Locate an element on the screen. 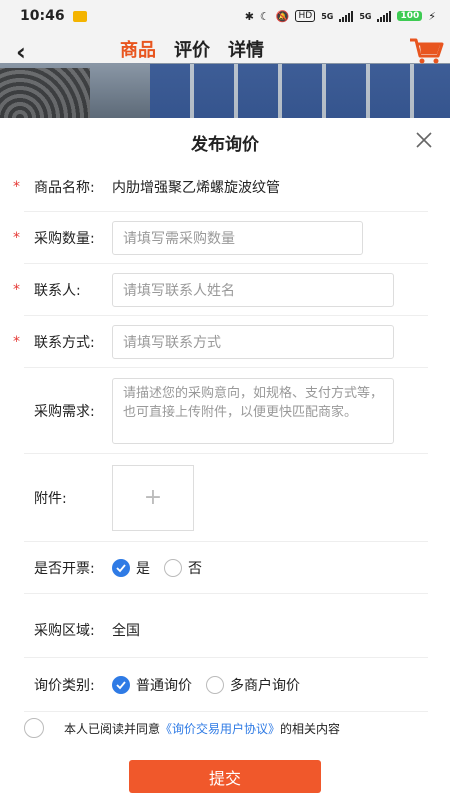 Image resolution: width=450 pixels, height=800 pixels. agreement-link: 《询价交易用户协议》 is located at coordinates (220, 728).